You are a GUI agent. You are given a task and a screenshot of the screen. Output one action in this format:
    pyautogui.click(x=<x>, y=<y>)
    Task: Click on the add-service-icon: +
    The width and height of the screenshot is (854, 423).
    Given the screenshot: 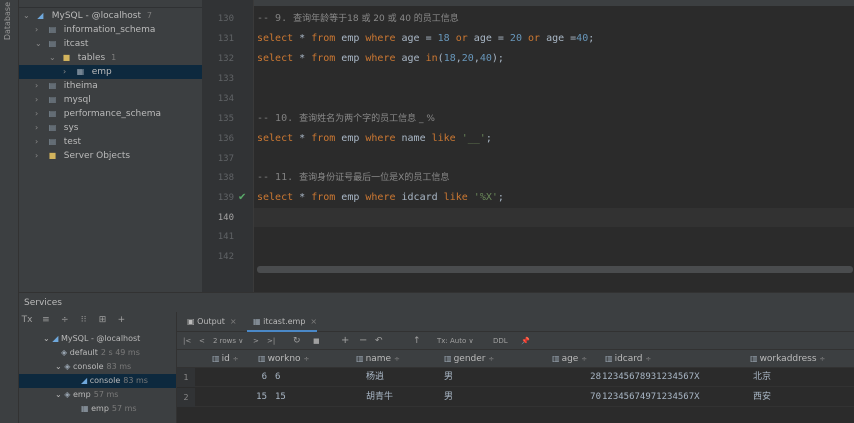 What is the action you would take?
    pyautogui.click(x=121, y=320)
    